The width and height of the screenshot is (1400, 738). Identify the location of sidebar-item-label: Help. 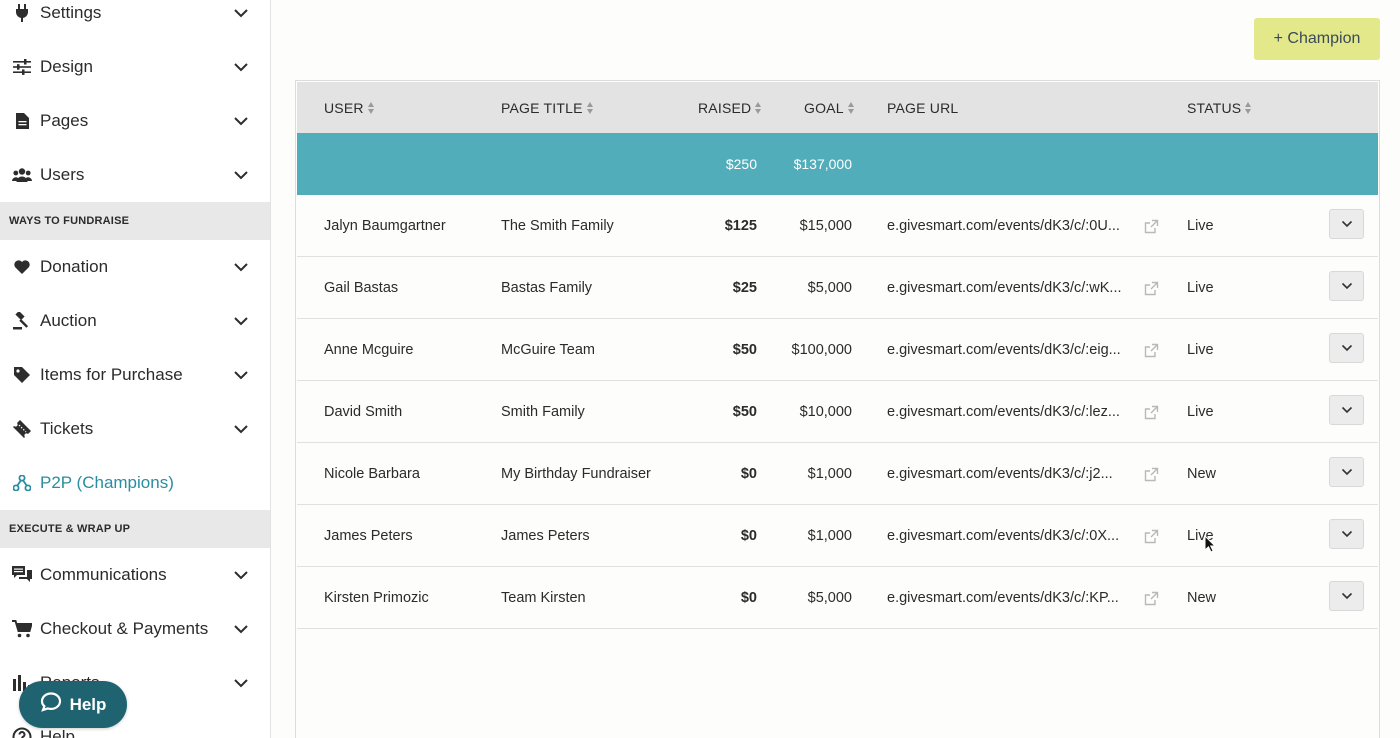
(57, 732).